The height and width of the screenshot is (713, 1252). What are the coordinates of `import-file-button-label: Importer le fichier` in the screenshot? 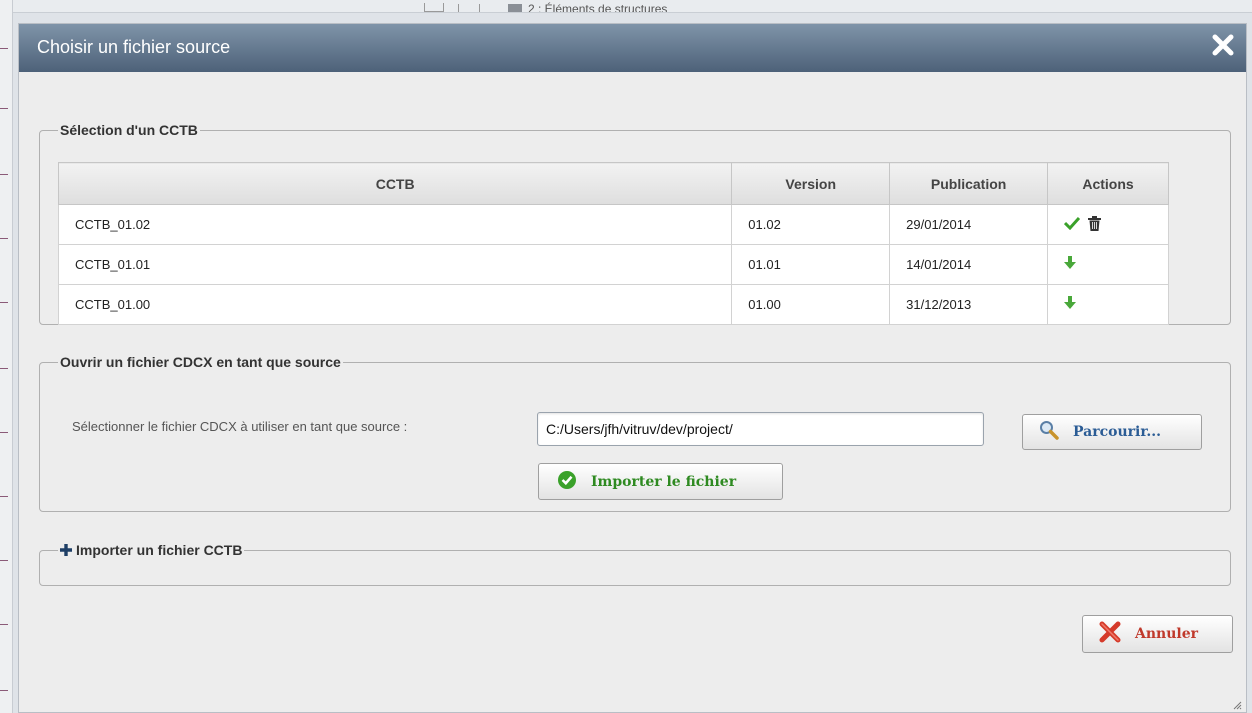 It's located at (664, 481).